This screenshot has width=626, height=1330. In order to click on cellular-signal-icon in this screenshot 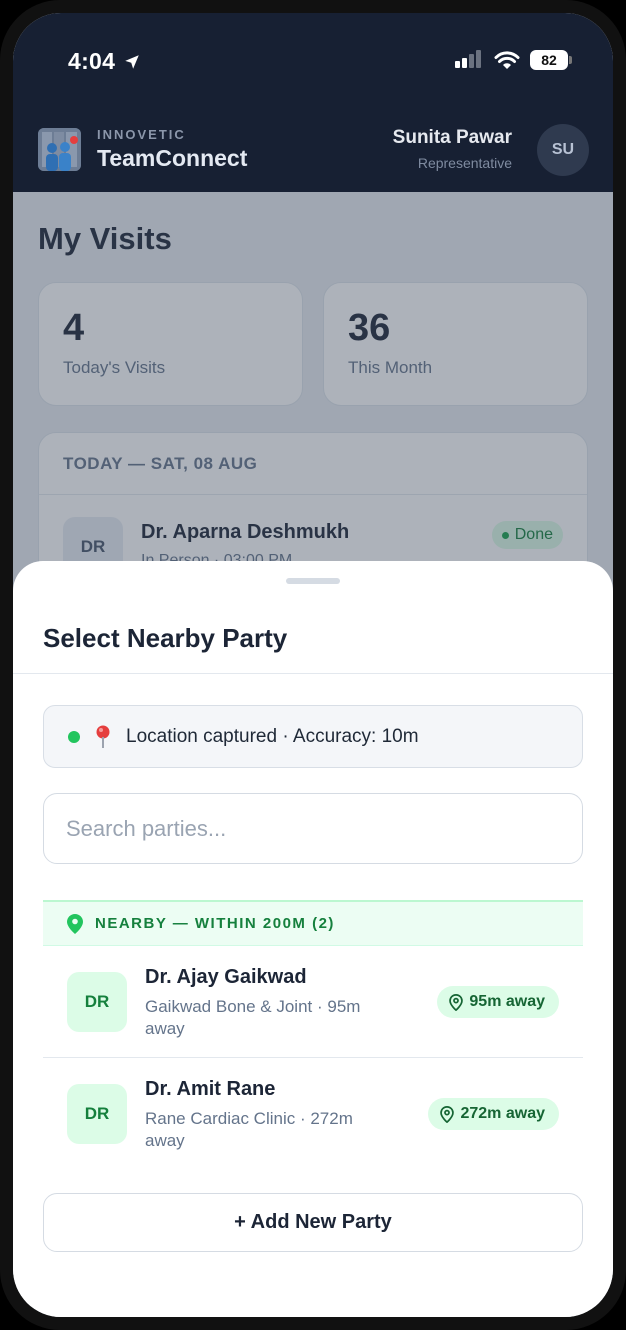, I will do `click(468, 59)`.